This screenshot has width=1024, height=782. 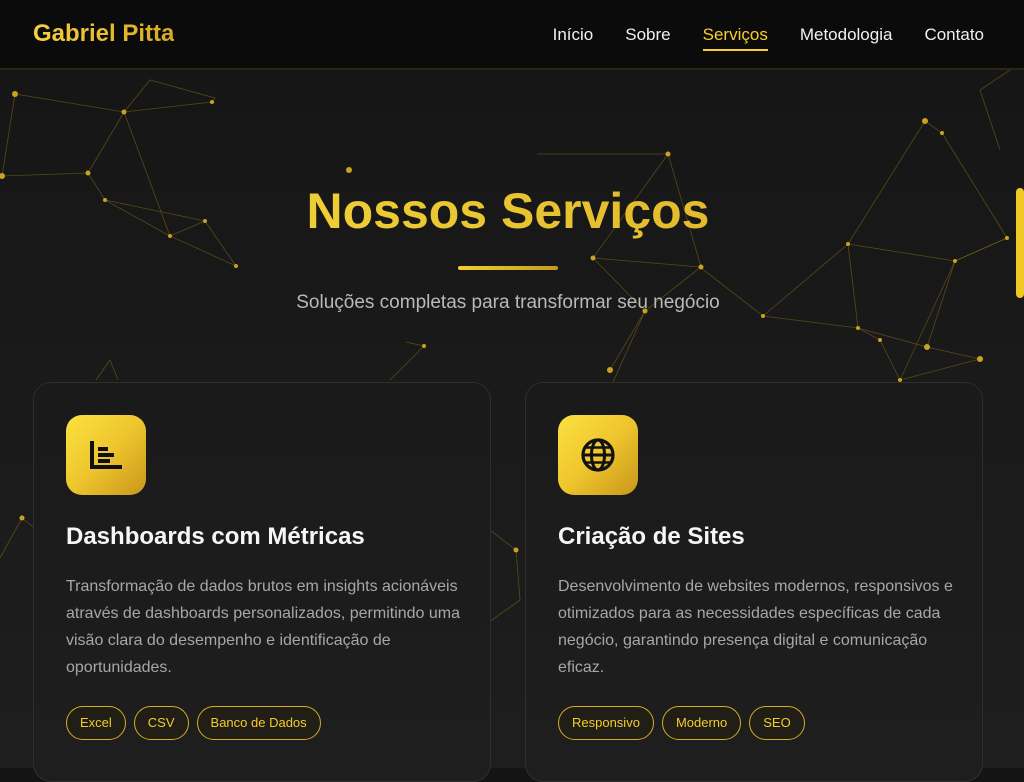 I want to click on brand-logo: Gabriel Pitta, so click(x=103, y=34).